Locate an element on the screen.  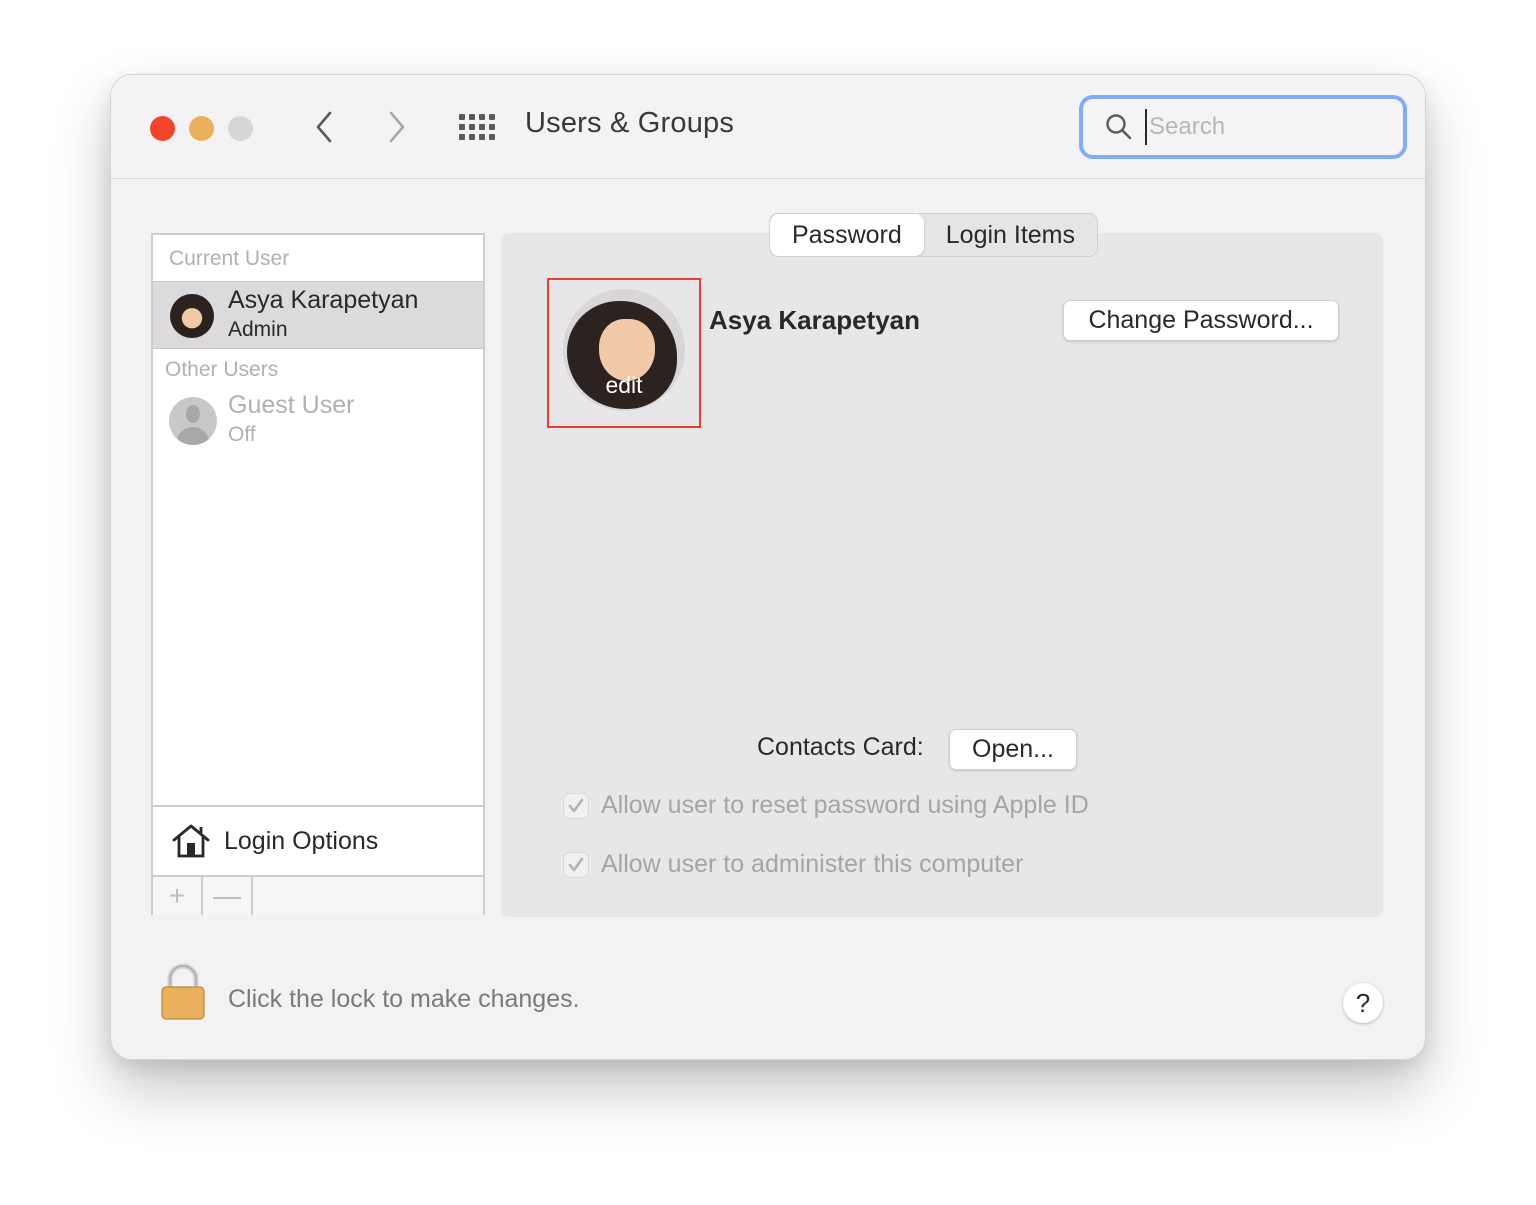
house-icon is located at coordinates (191, 841).